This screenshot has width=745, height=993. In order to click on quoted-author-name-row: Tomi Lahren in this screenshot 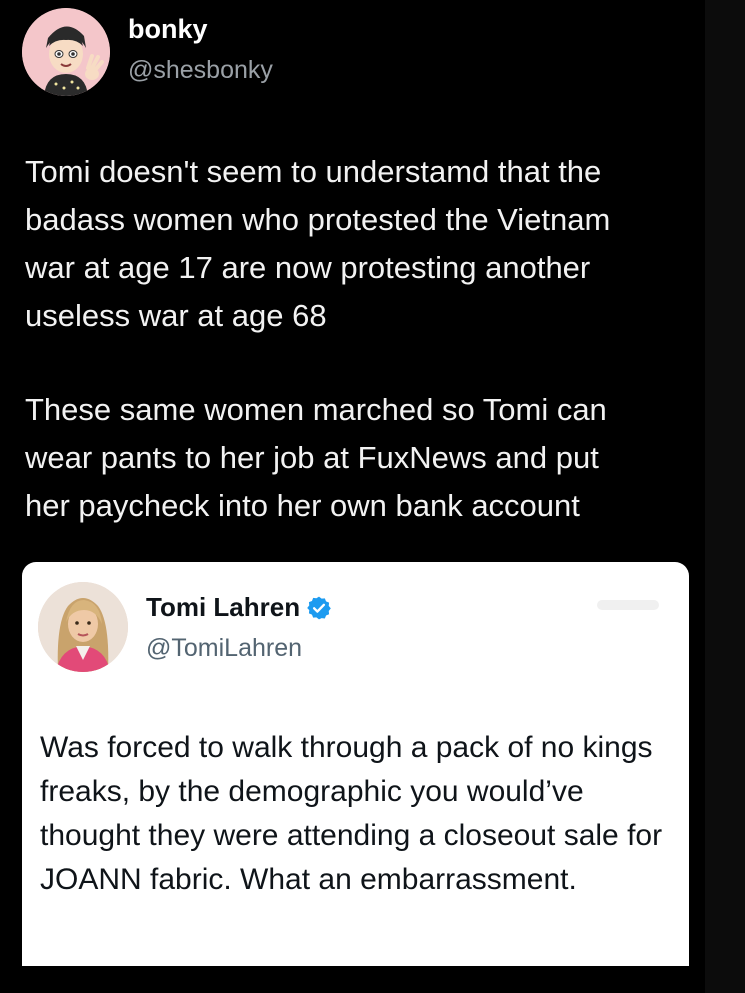, I will do `click(239, 607)`.